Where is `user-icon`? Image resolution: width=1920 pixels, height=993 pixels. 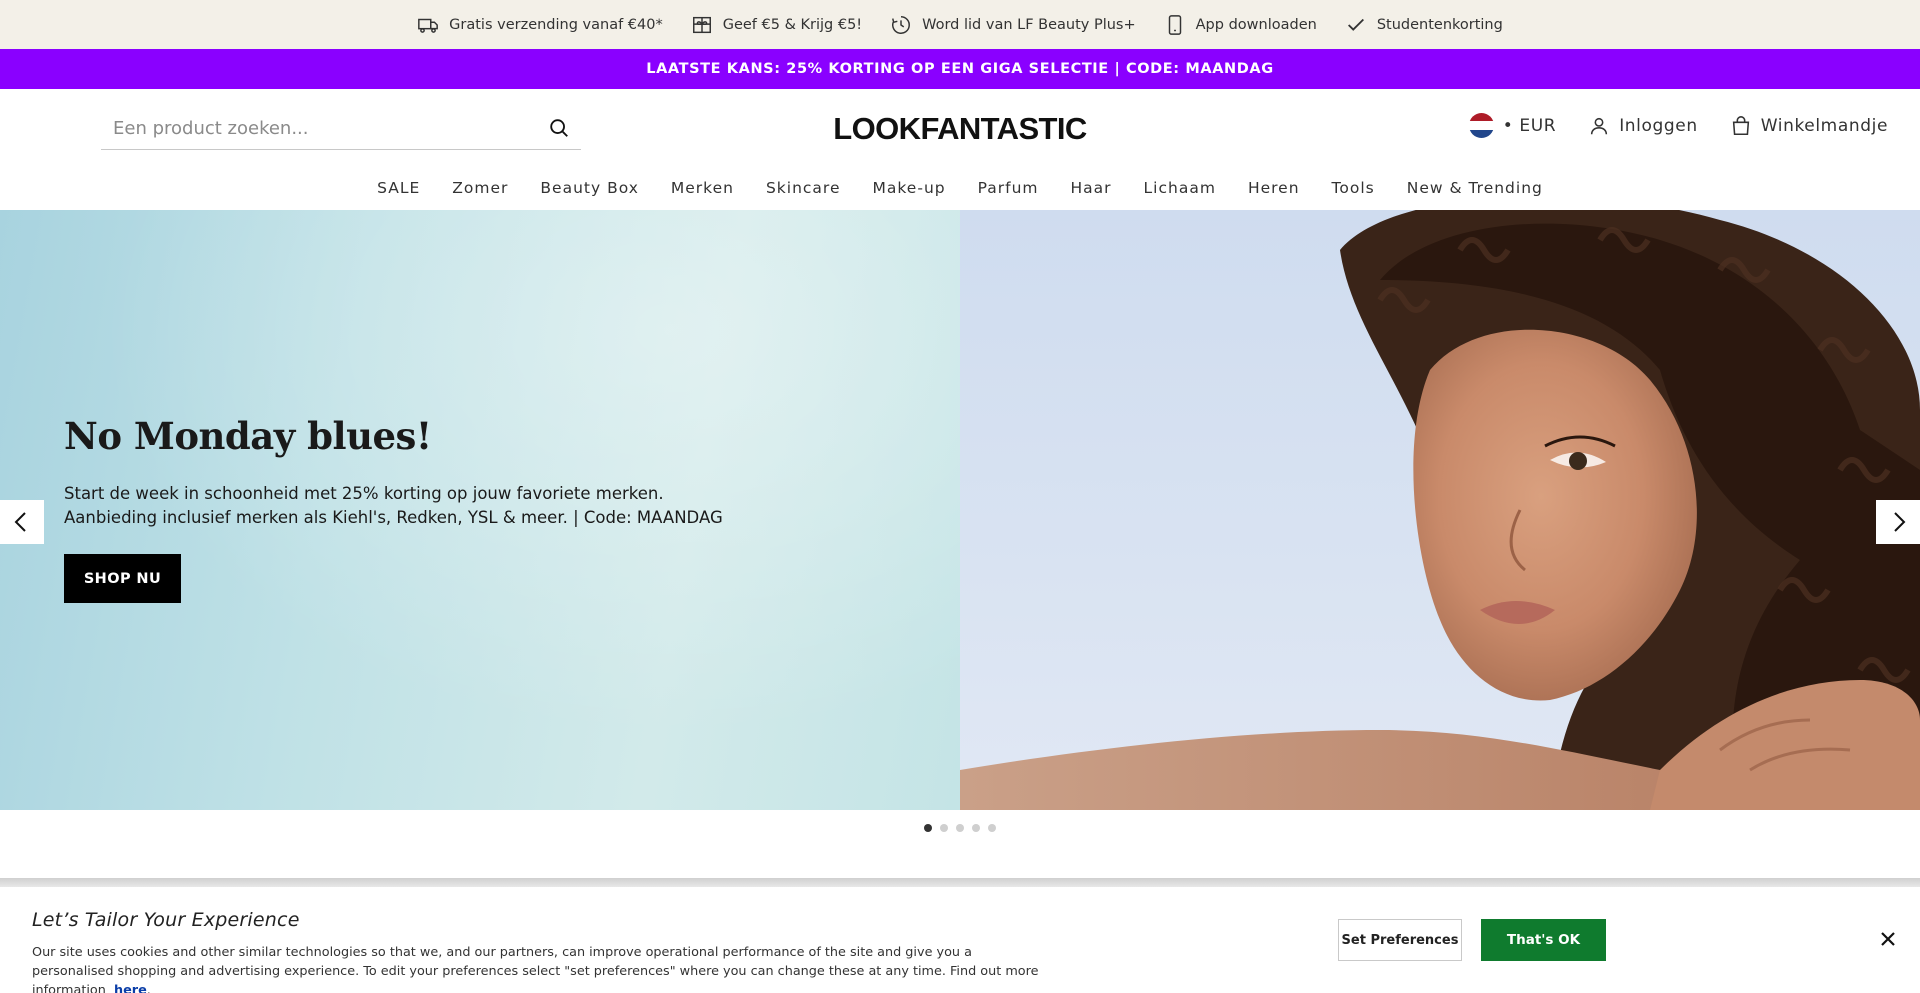
user-icon is located at coordinates (1599, 125).